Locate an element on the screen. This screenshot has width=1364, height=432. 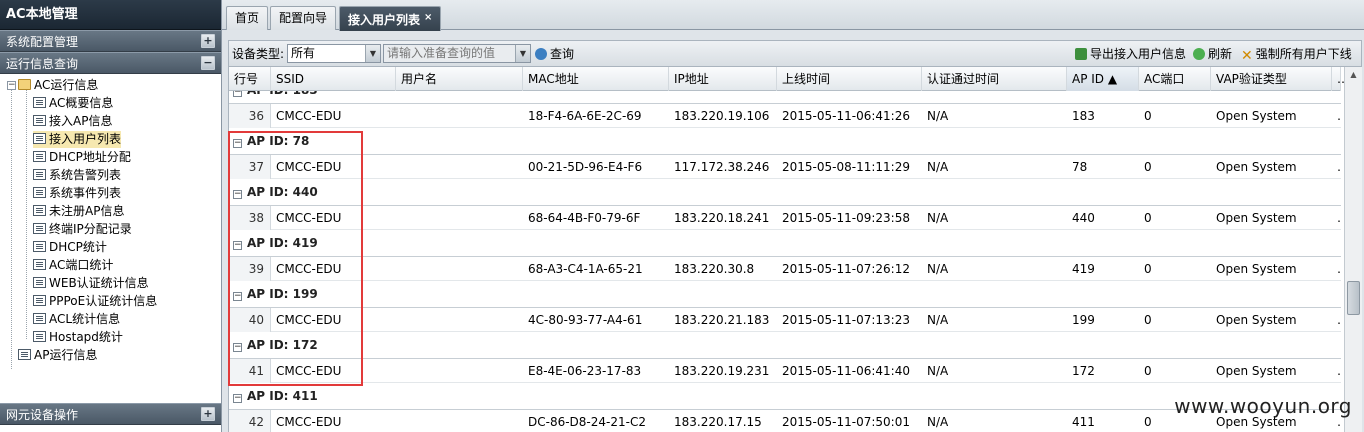
column-header: 用户名 is located at coordinates (459, 79).